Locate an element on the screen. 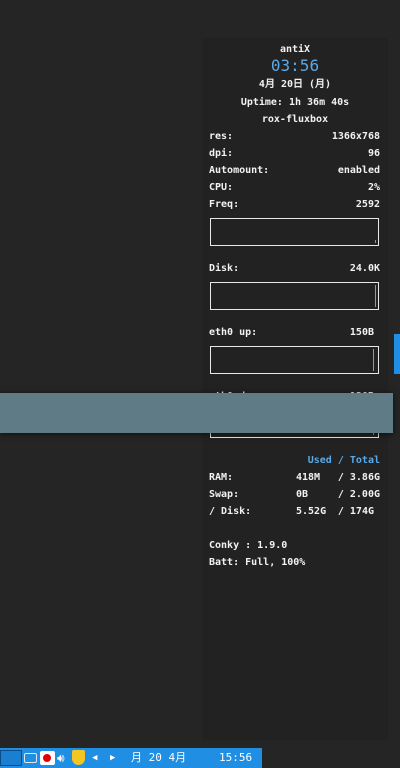  start-menu-icon is located at coordinates (11, 758).